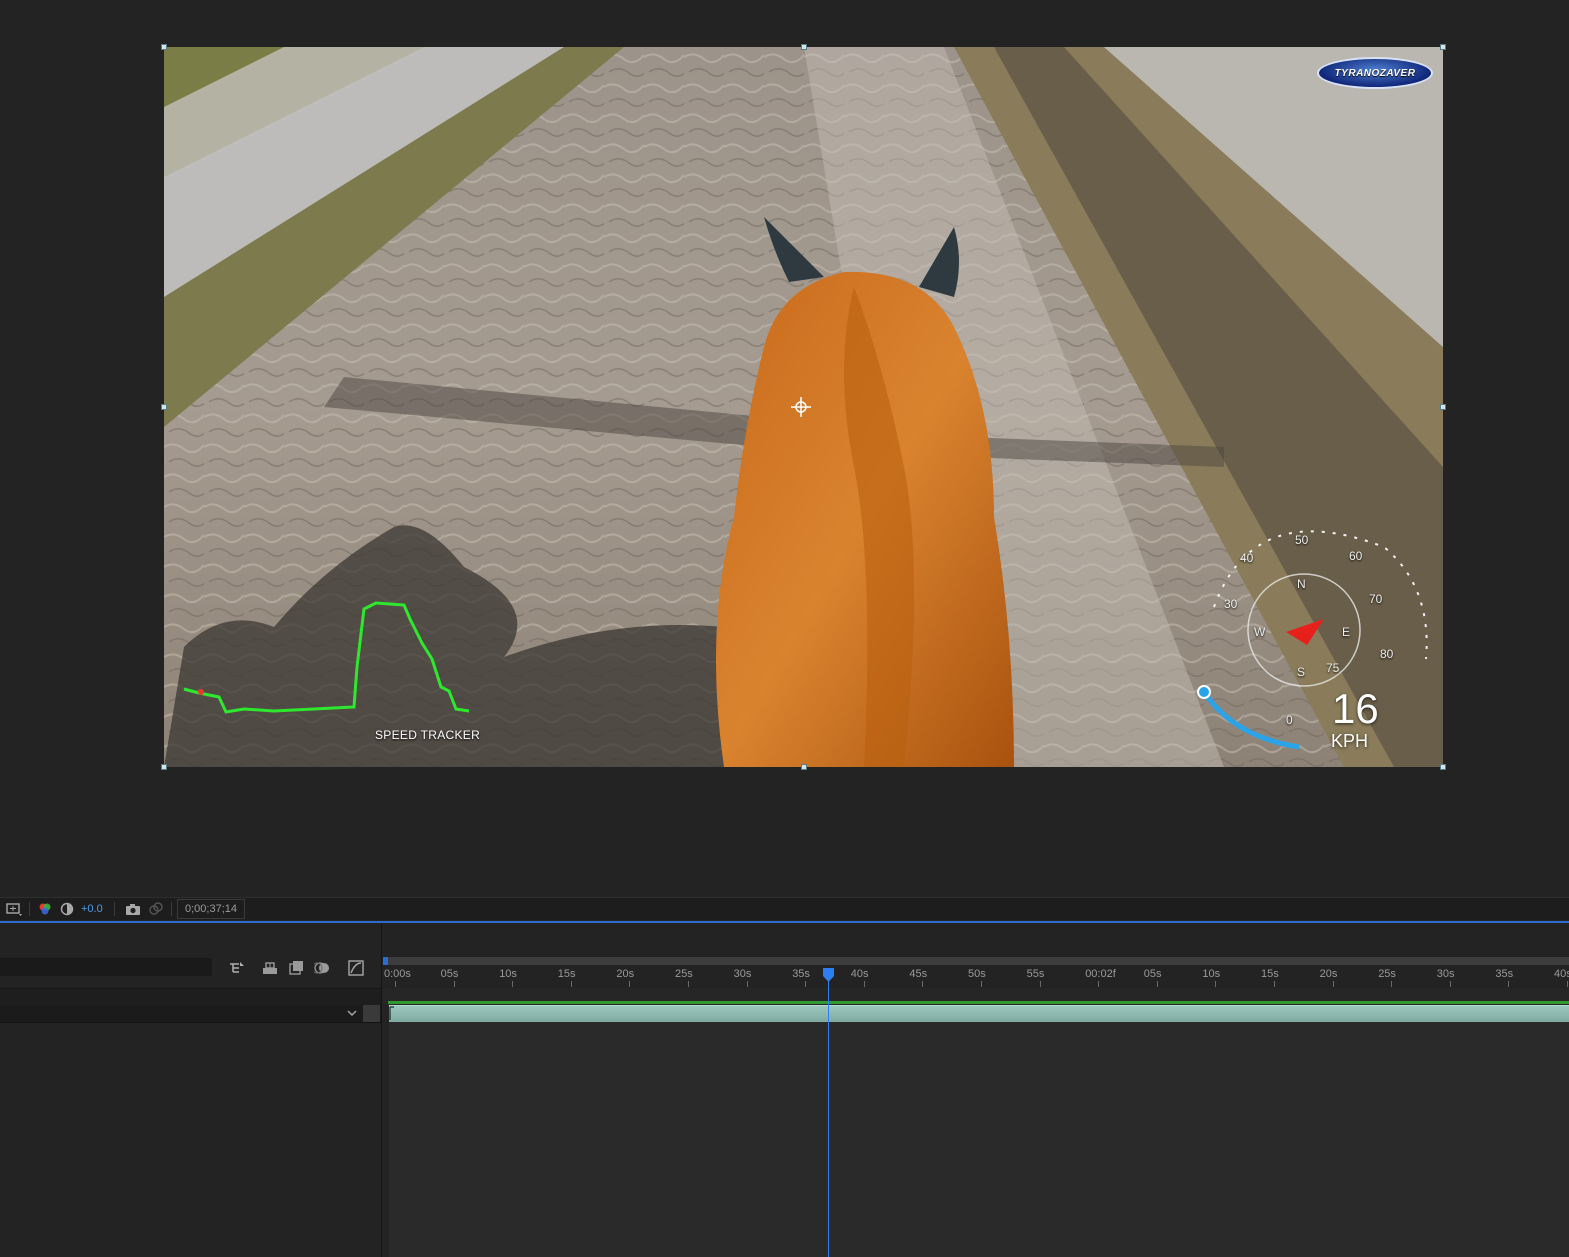 This screenshot has height=1257, width=1569. What do you see at coordinates (979, 1139) in the screenshot?
I see `track-area` at bounding box center [979, 1139].